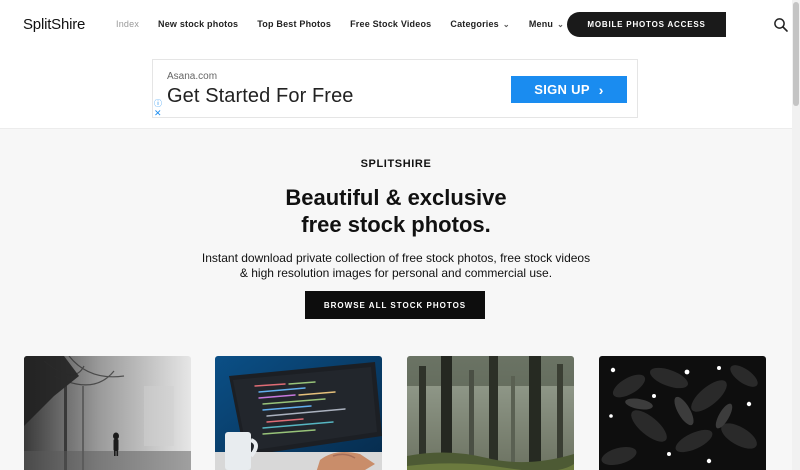  What do you see at coordinates (192, 76) in the screenshot?
I see `ad-domain: Asana.com` at bounding box center [192, 76].